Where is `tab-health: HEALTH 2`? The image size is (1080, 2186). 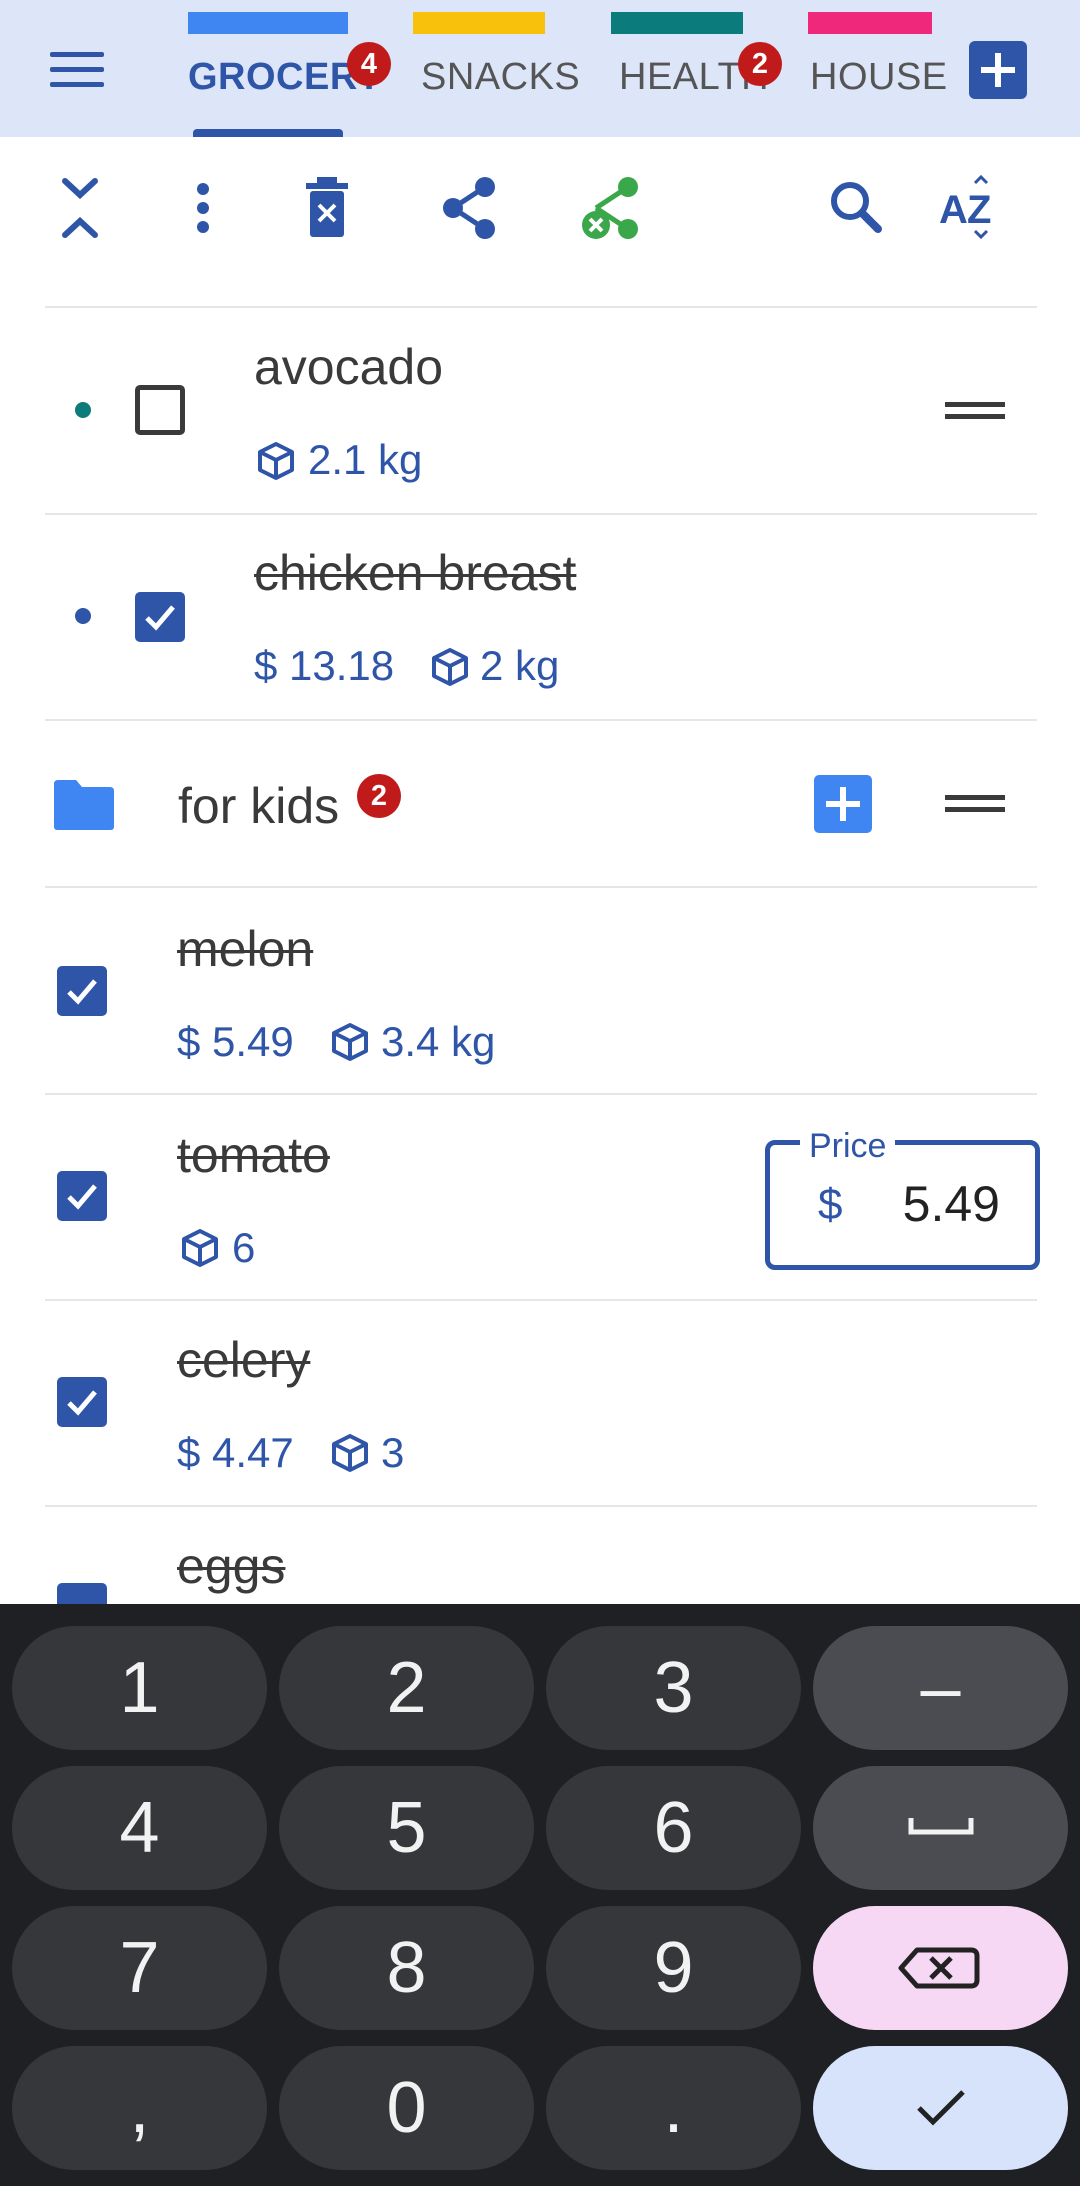 tab-health: HEALTH 2 is located at coordinates (695, 68).